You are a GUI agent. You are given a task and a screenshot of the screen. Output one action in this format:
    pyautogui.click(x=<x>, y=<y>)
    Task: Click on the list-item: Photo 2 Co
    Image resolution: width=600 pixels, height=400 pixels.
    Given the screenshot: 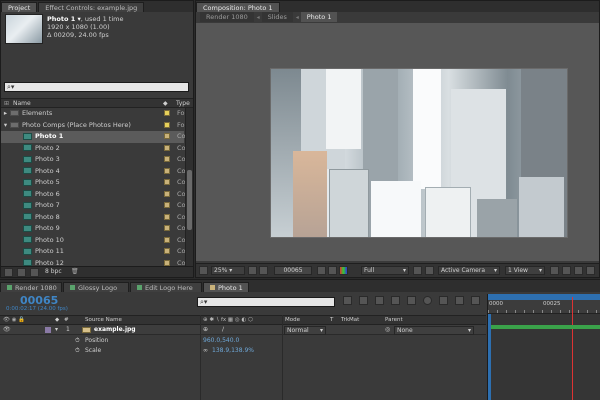 What is the action you would take?
    pyautogui.click(x=93, y=149)
    